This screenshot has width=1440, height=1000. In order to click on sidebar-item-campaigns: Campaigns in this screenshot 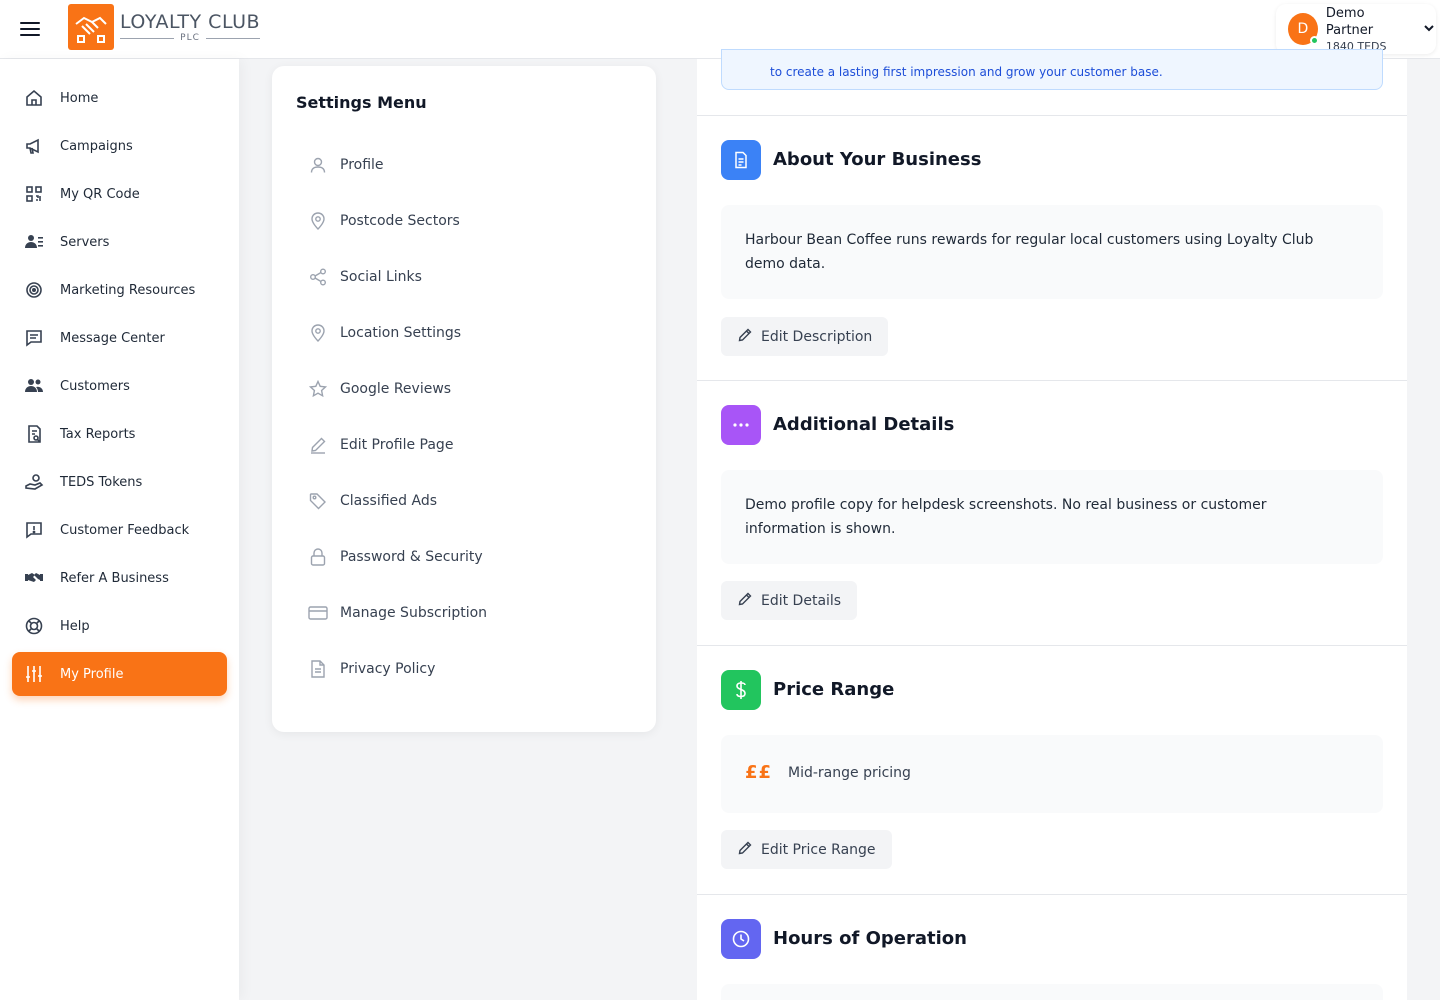, I will do `click(119, 146)`.